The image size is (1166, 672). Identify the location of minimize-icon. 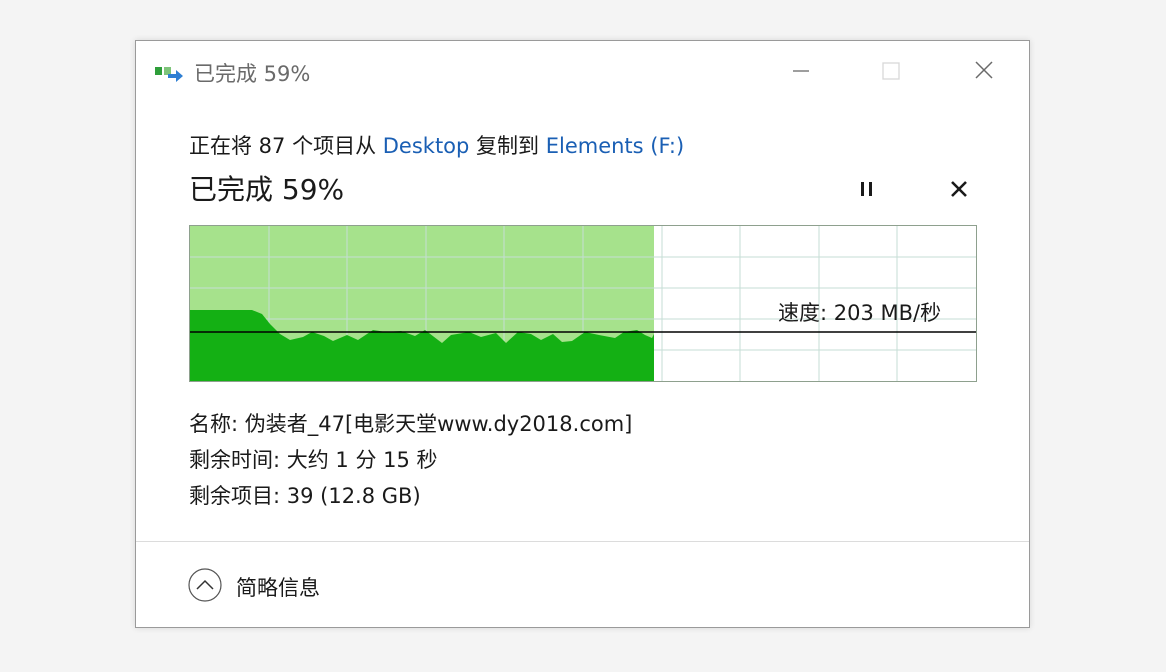
(801, 71).